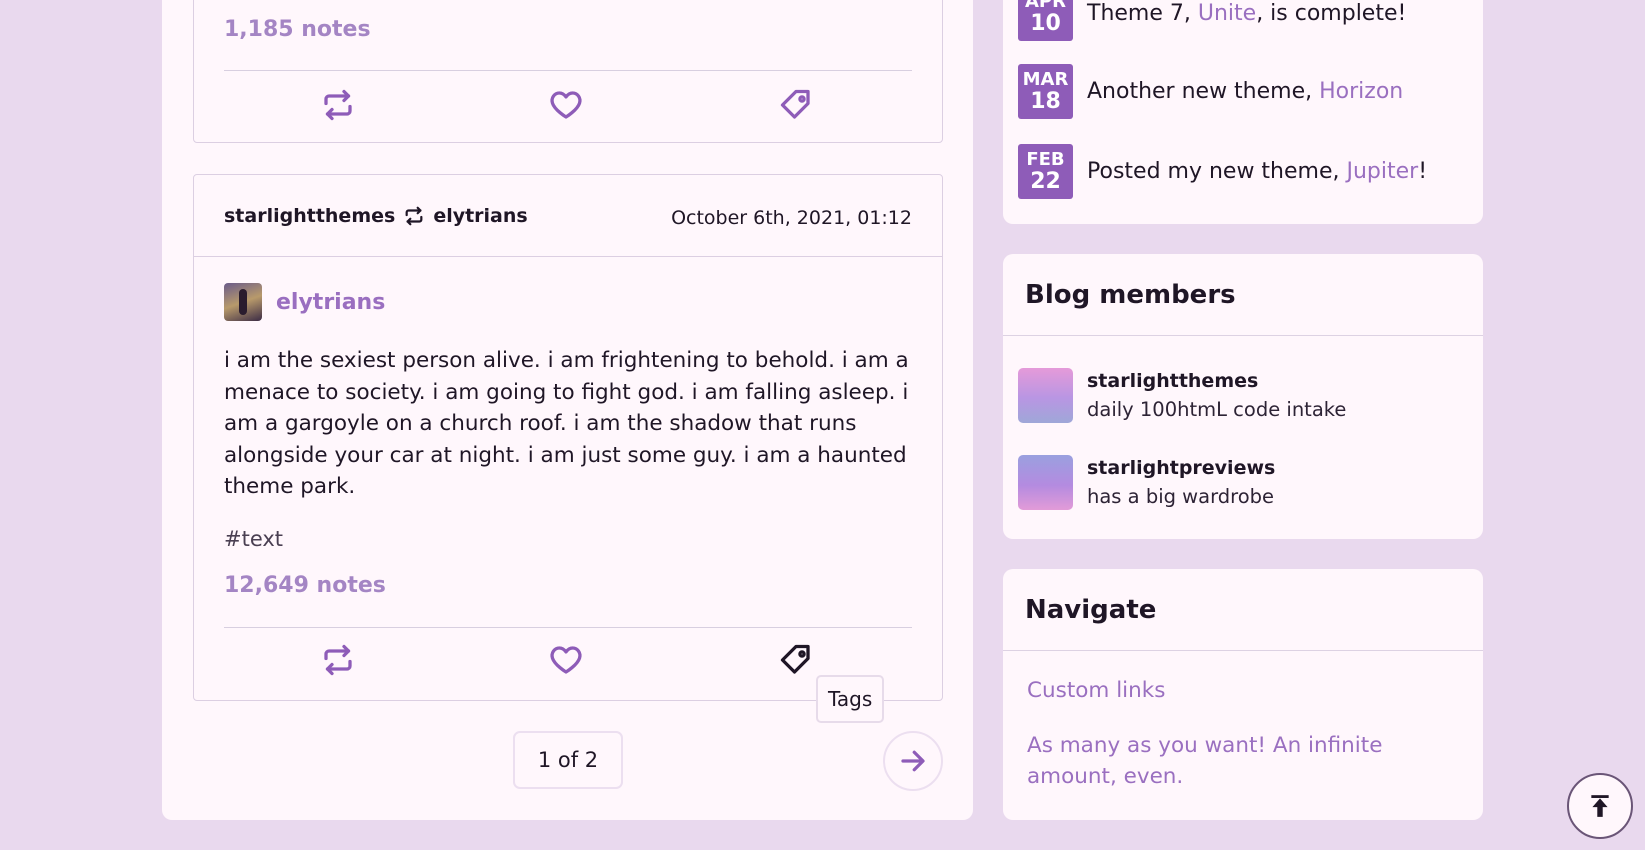  What do you see at coordinates (1235, 690) in the screenshot?
I see `nav-link: Custom links` at bounding box center [1235, 690].